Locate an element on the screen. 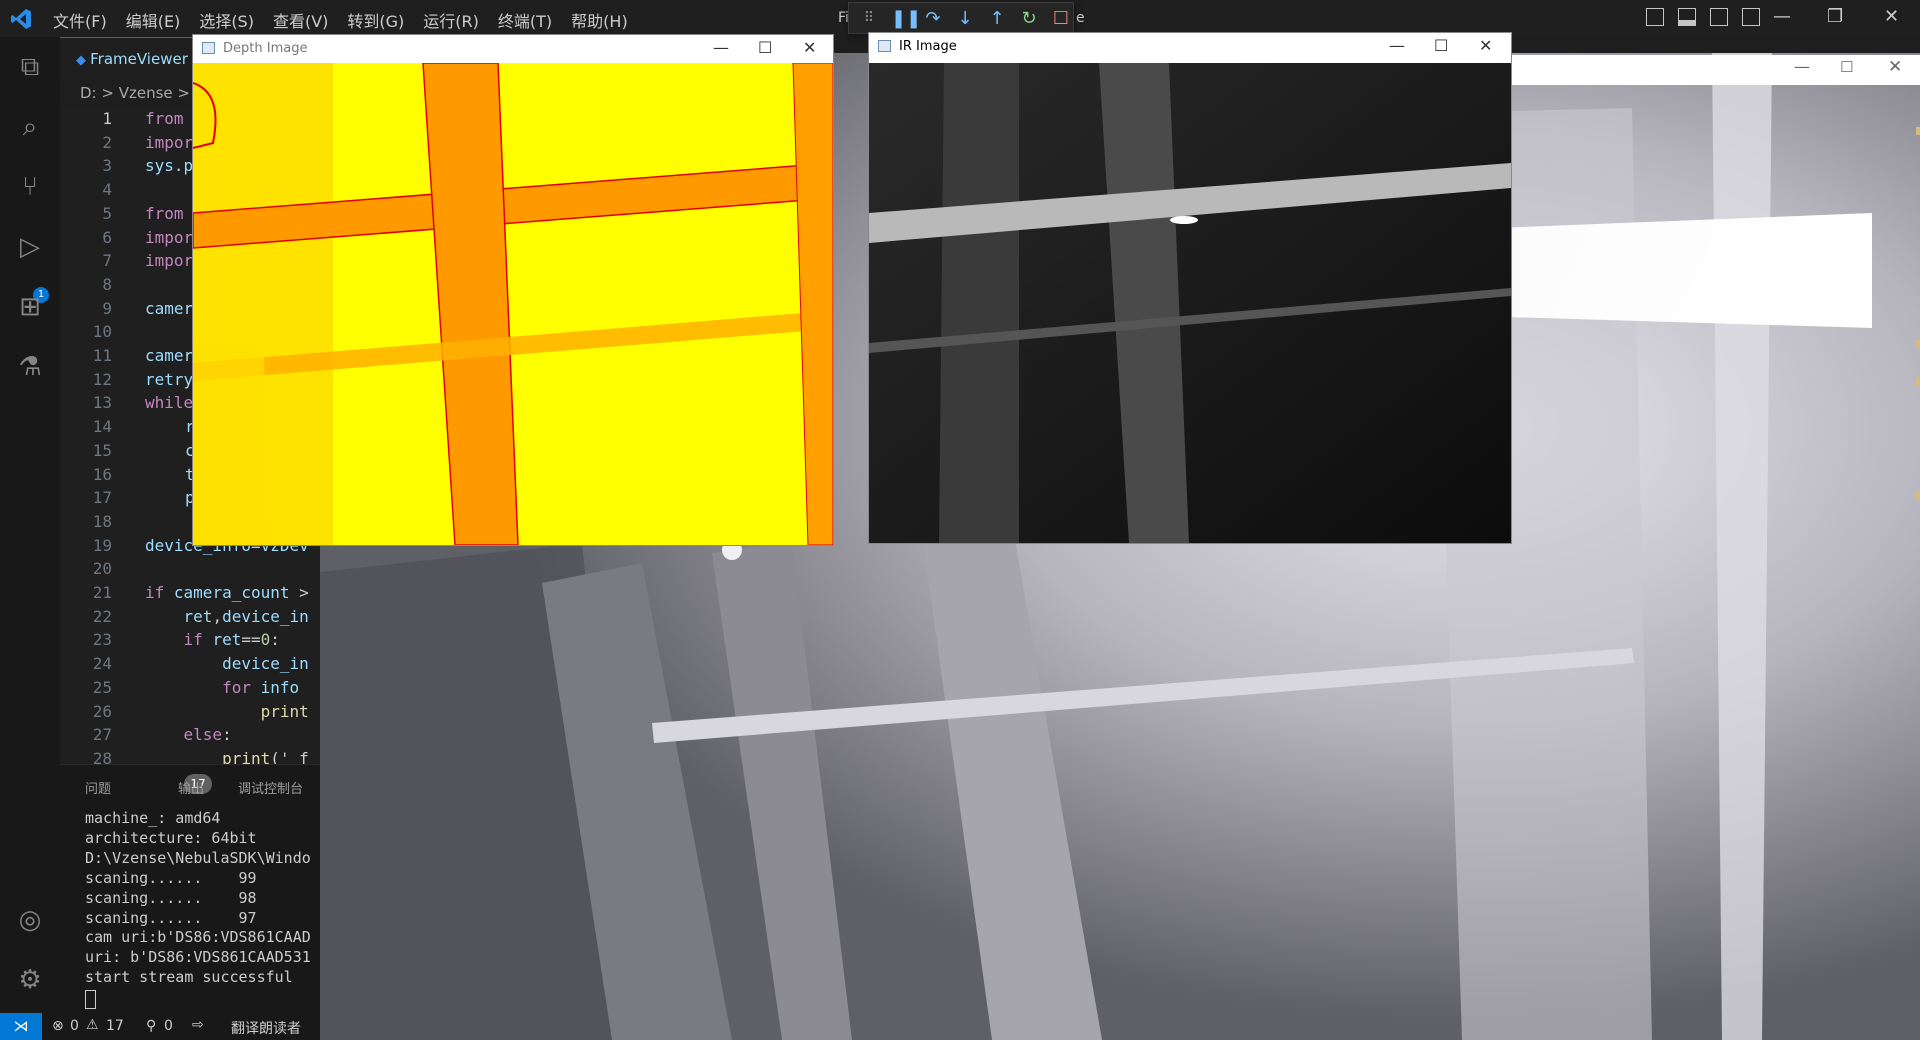 This screenshot has width=1920, height=1040. restart-icon: ↻ is located at coordinates (1029, 18).